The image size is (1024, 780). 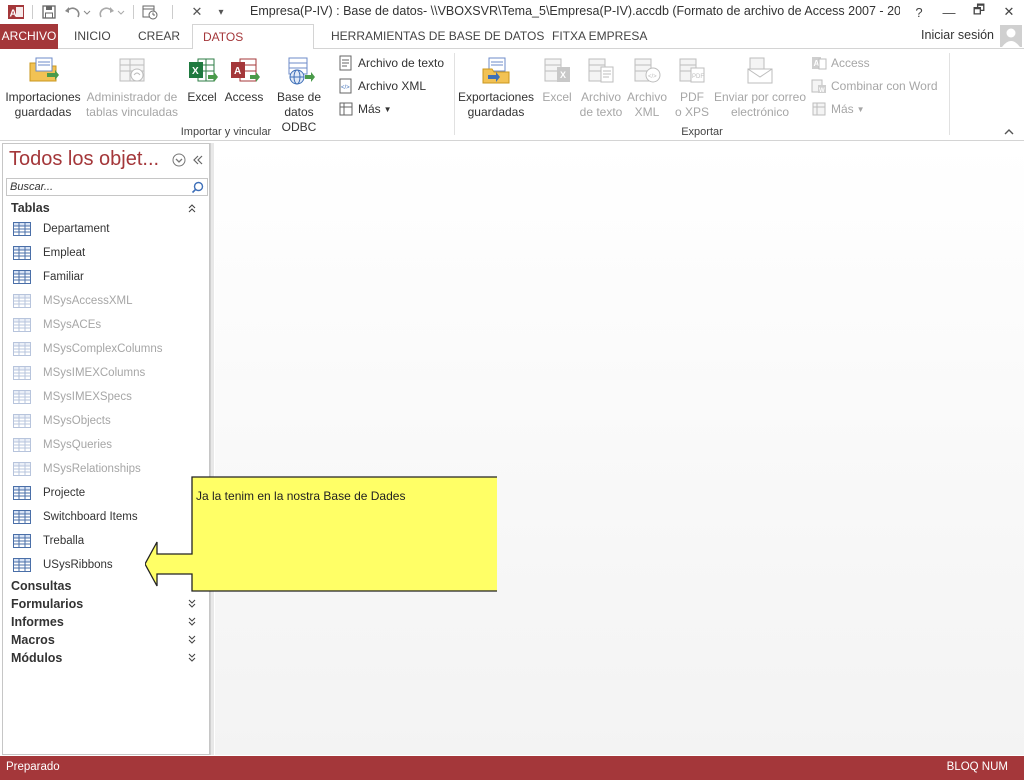 I want to click on tab-inicio: INICIO, so click(x=92, y=36).